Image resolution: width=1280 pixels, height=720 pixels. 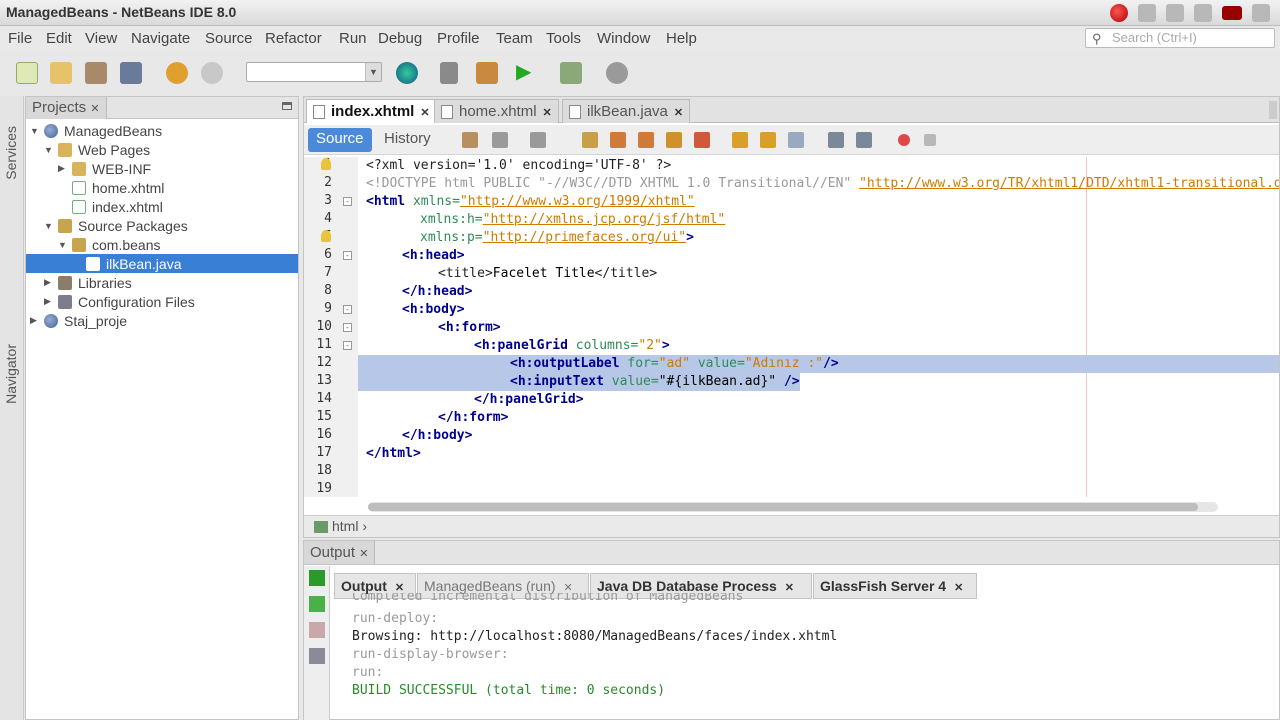 I want to click on redo-icon, so click(x=212, y=73).